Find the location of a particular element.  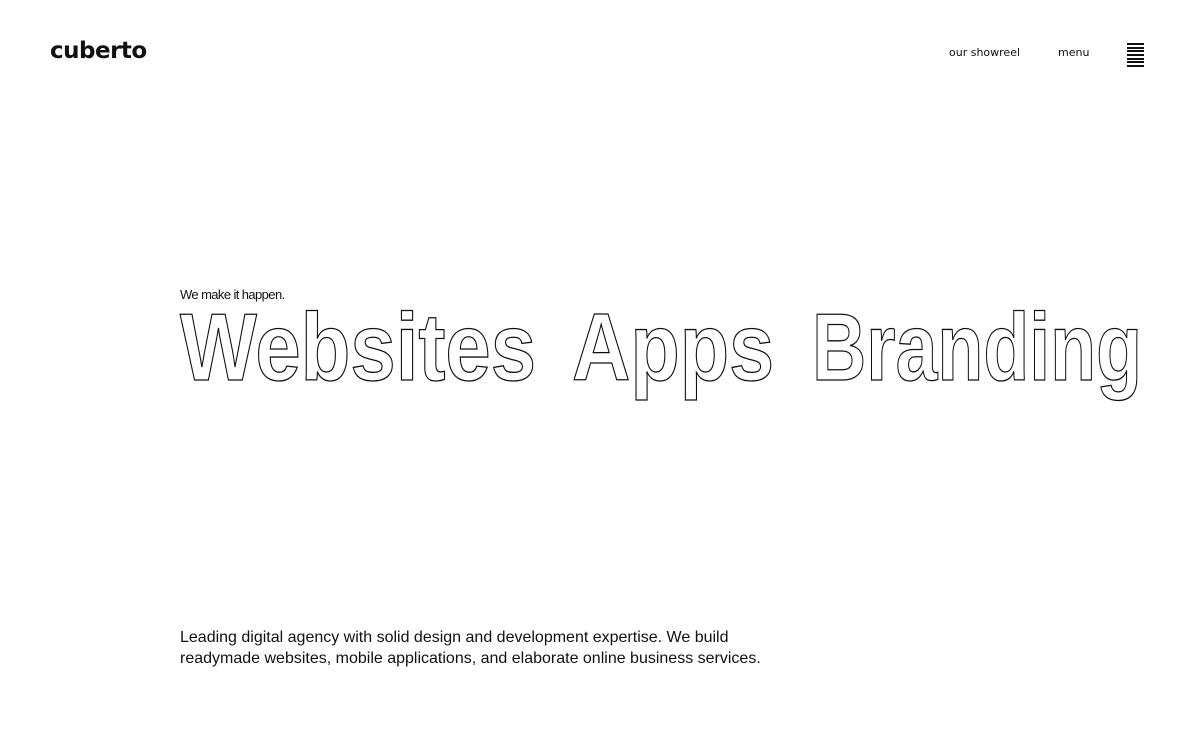

service-branding: Branding is located at coordinates (977, 347).